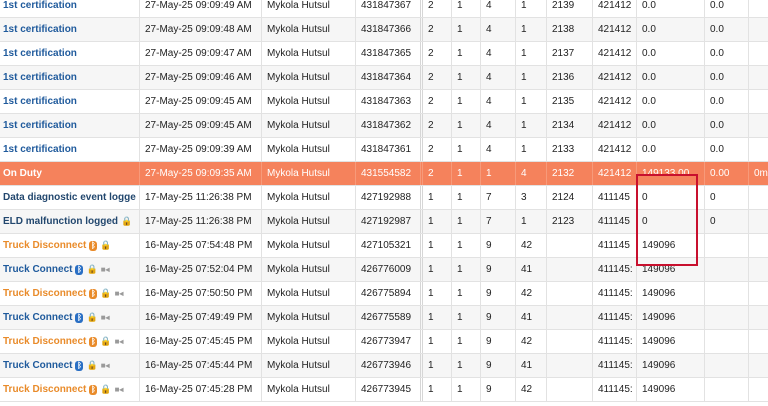 The image size is (768, 406). I want to click on event-type-cell: Data diagnostic event logge, so click(70, 197).